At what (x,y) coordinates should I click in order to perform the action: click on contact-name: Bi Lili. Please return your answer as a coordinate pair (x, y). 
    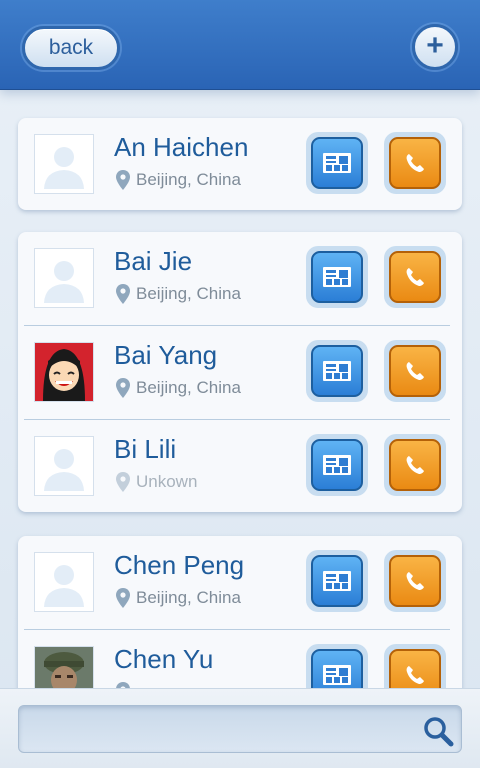
    Looking at the image, I should click on (145, 449).